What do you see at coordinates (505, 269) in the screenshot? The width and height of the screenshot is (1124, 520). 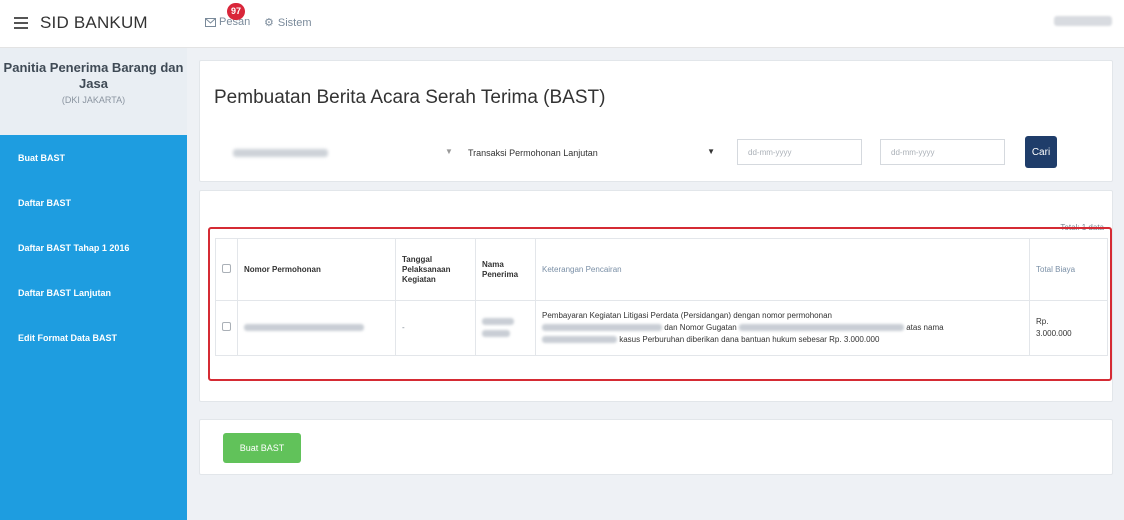 I see `col-nama-penerima: Nama Penerima` at bounding box center [505, 269].